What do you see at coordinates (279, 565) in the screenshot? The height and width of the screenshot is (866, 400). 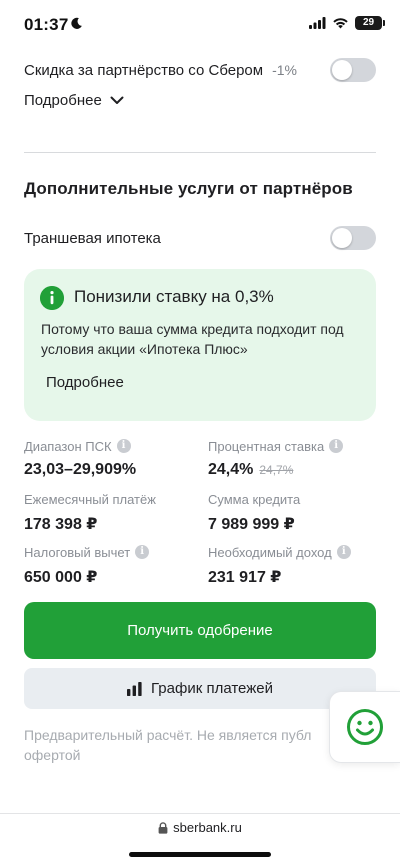 I see `stat-required-income: Необходимый доход i 231 917 ₽` at bounding box center [279, 565].